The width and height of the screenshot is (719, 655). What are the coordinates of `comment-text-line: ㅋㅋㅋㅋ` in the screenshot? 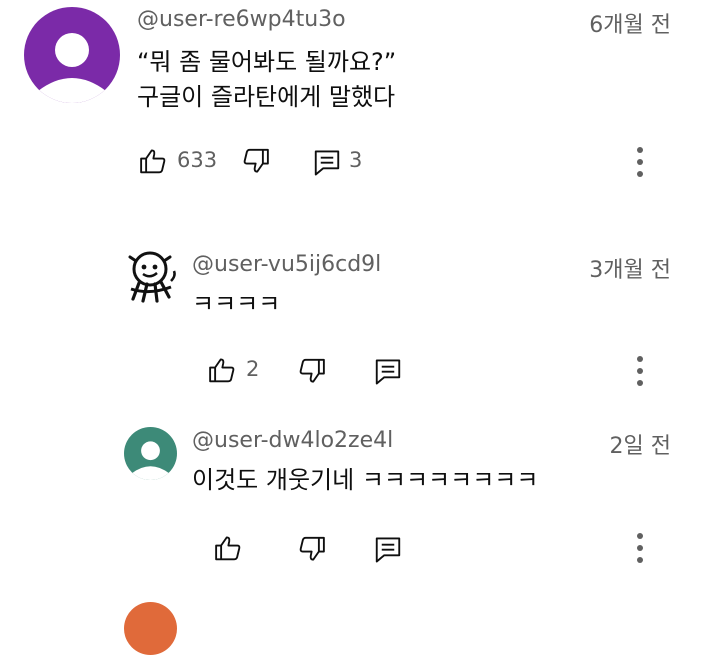 It's located at (236, 304).